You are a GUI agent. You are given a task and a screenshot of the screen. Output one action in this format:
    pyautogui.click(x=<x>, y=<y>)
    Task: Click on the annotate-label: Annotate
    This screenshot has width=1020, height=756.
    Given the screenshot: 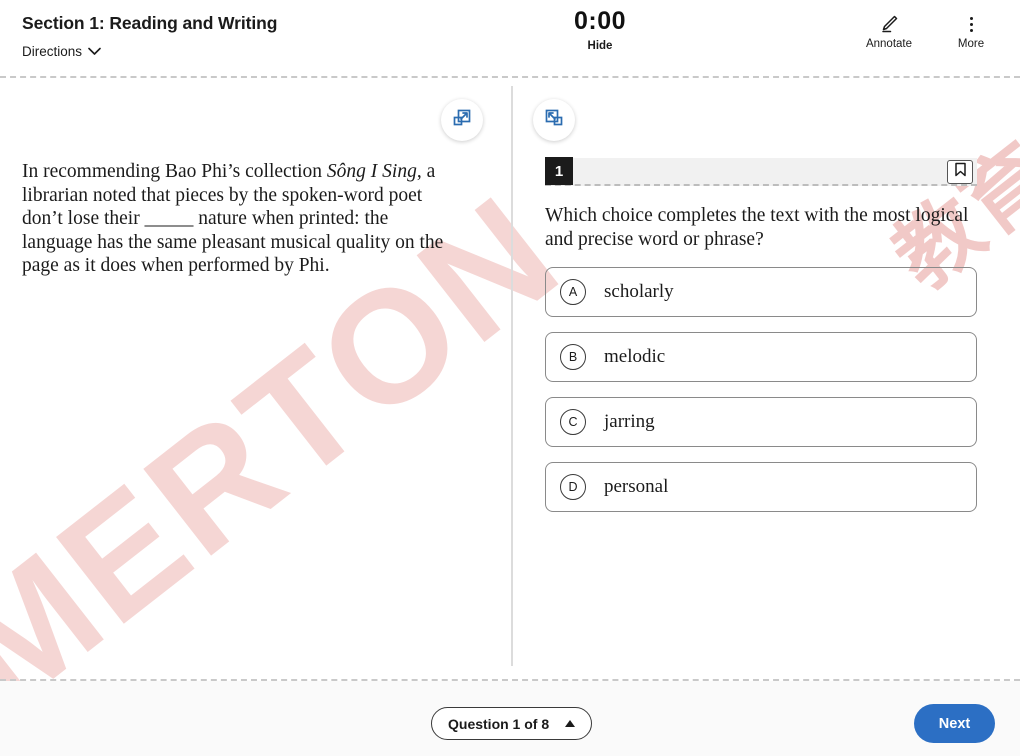 What is the action you would take?
    pyautogui.click(x=889, y=44)
    